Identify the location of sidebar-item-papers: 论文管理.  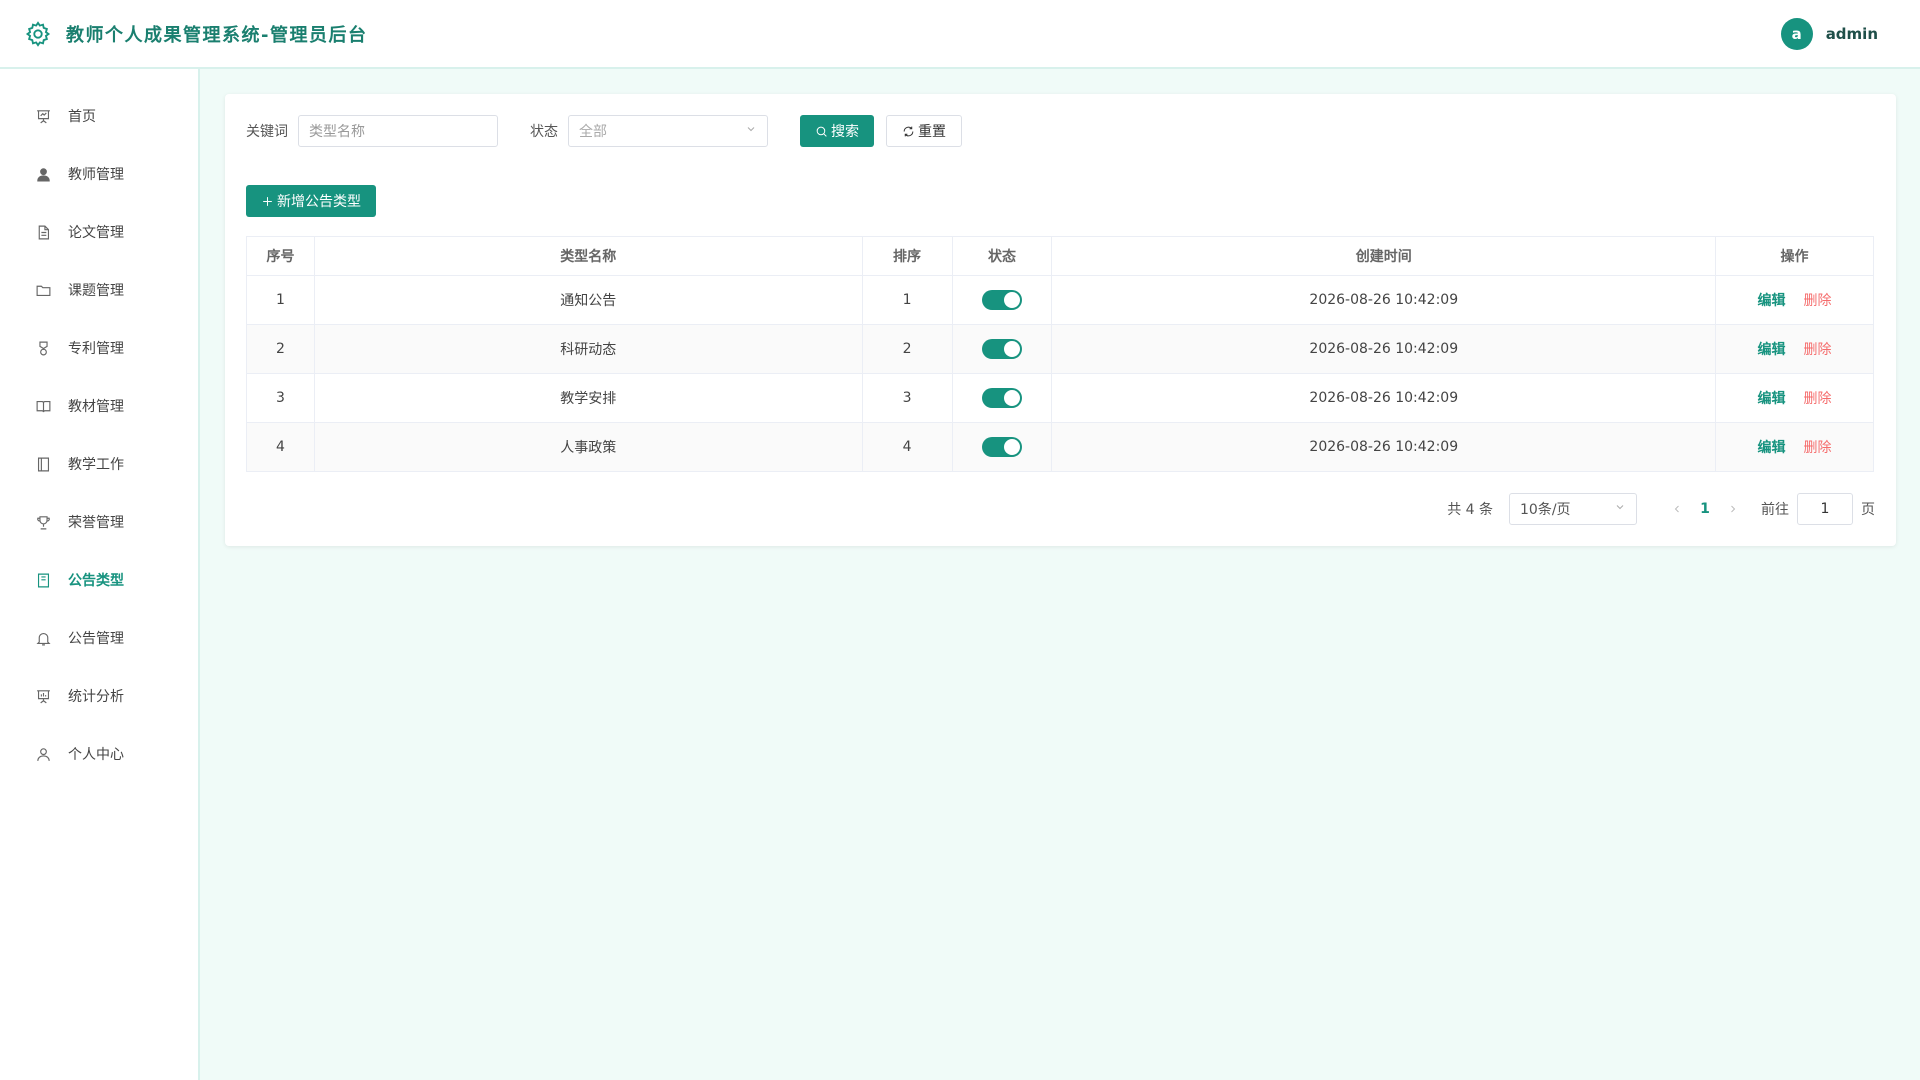
(99, 232).